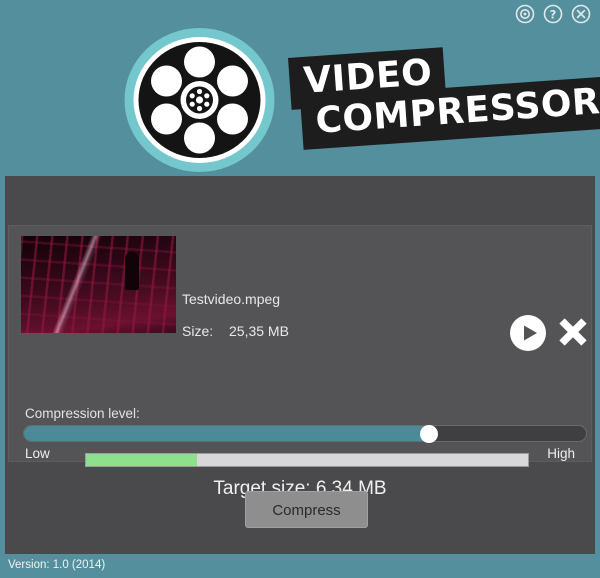  Describe the element at coordinates (428, 433) in the screenshot. I see `slider-knob` at that location.